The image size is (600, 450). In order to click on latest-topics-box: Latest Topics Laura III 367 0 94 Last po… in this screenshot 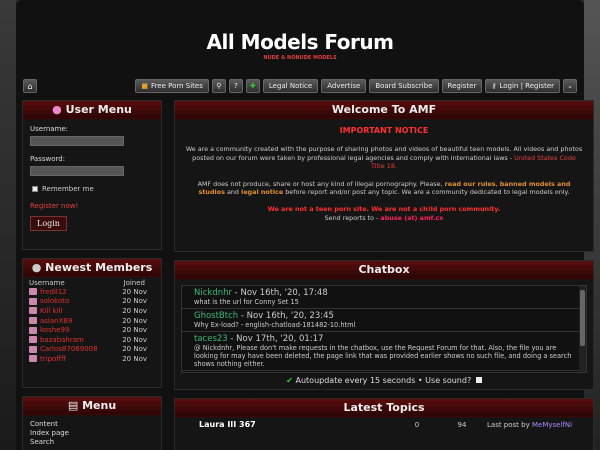, I will do `click(384, 424)`.